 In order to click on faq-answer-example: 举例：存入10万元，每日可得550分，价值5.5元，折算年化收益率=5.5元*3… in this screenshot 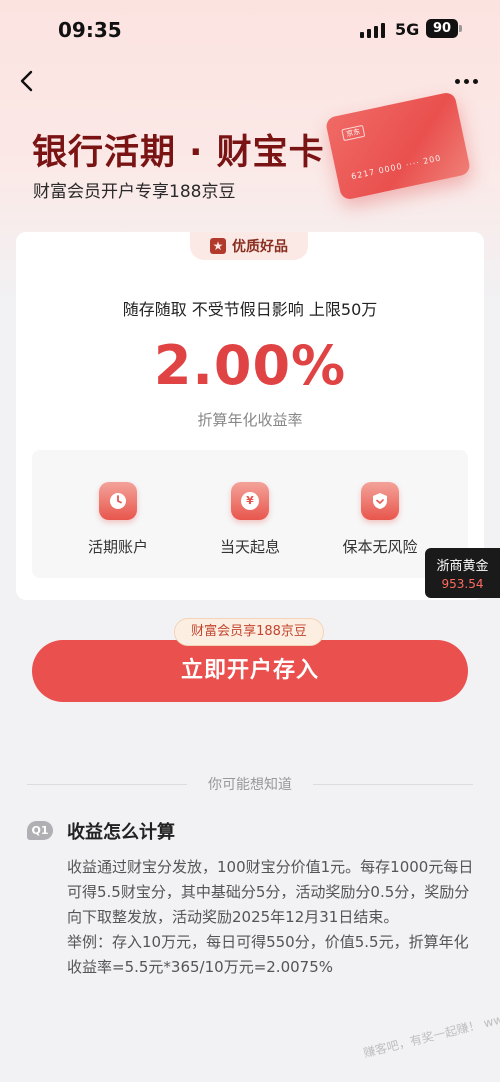, I will do `click(268, 954)`.